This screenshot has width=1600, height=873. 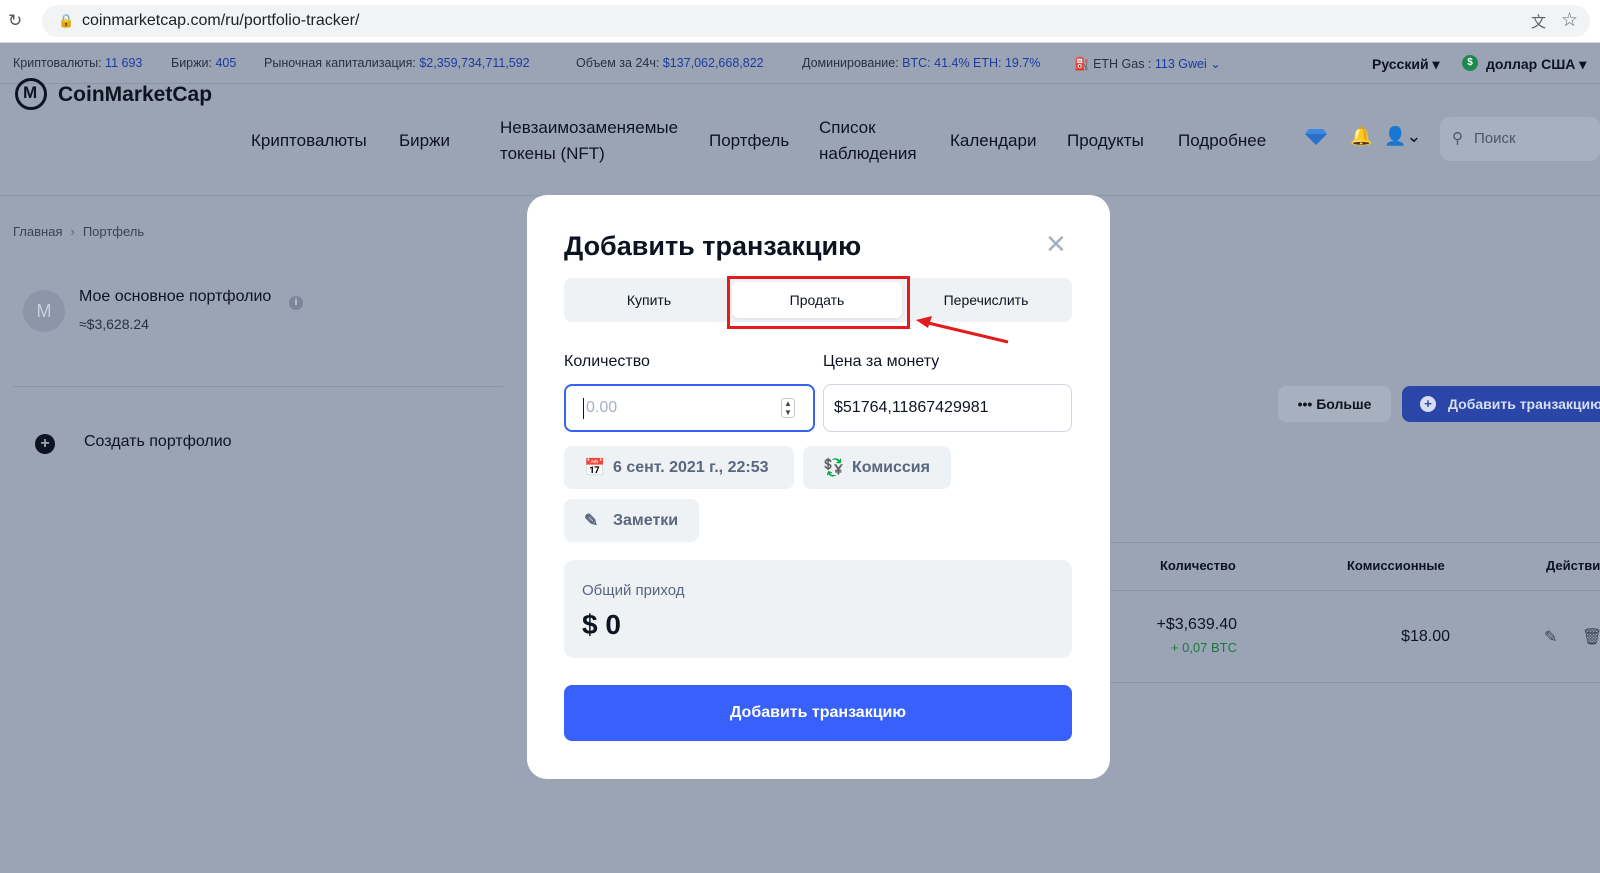 I want to click on quantity-label: Количество, so click(x=607, y=361).